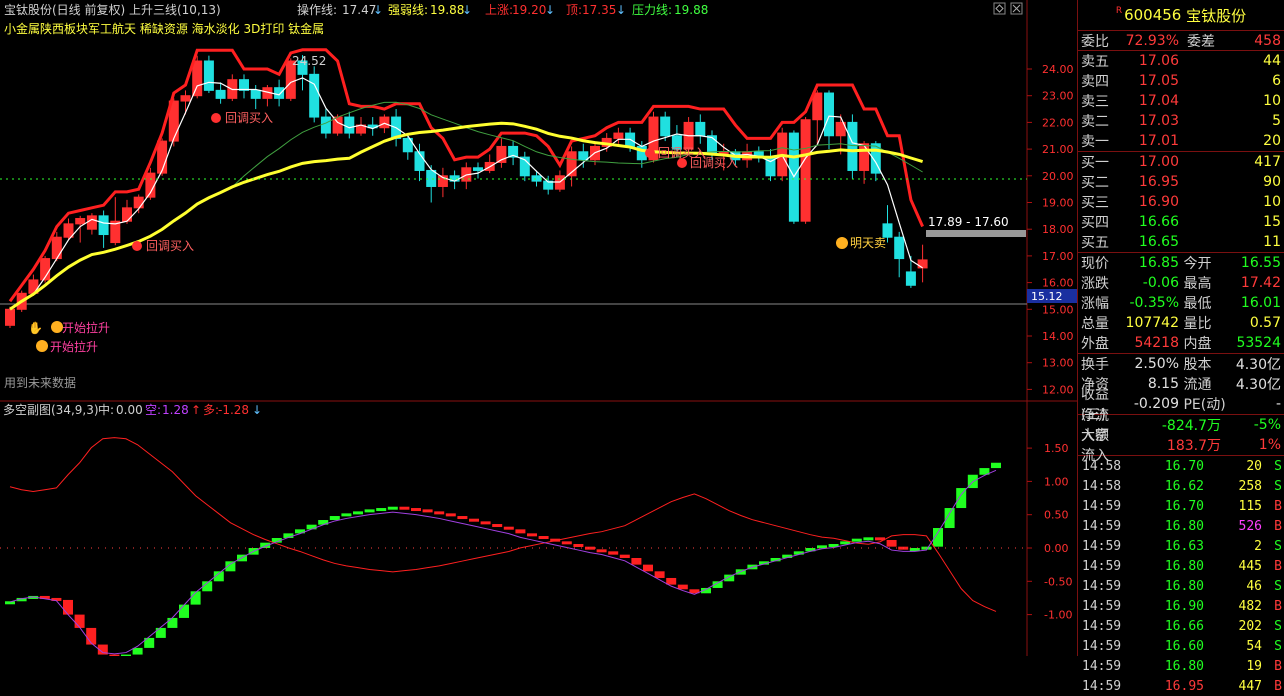 This screenshot has width=1284, height=696. I want to click on money-bag-icon, so click(42, 346).